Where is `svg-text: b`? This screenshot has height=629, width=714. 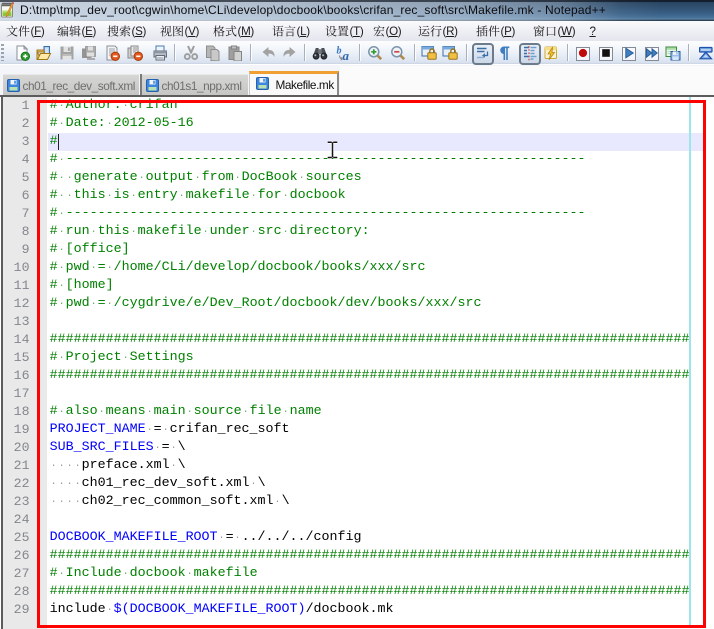
svg-text: b is located at coordinates (339, 51).